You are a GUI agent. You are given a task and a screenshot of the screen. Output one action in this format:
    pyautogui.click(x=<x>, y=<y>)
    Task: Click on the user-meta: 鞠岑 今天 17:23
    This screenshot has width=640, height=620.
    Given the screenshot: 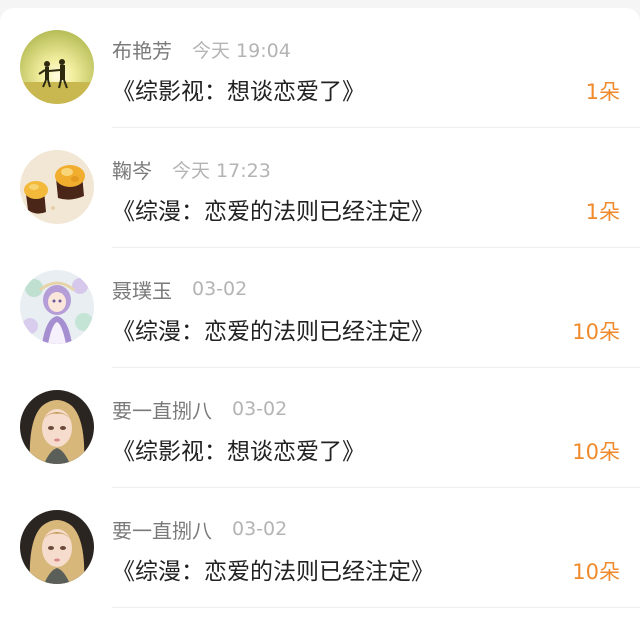 What is the action you would take?
    pyautogui.click(x=191, y=169)
    